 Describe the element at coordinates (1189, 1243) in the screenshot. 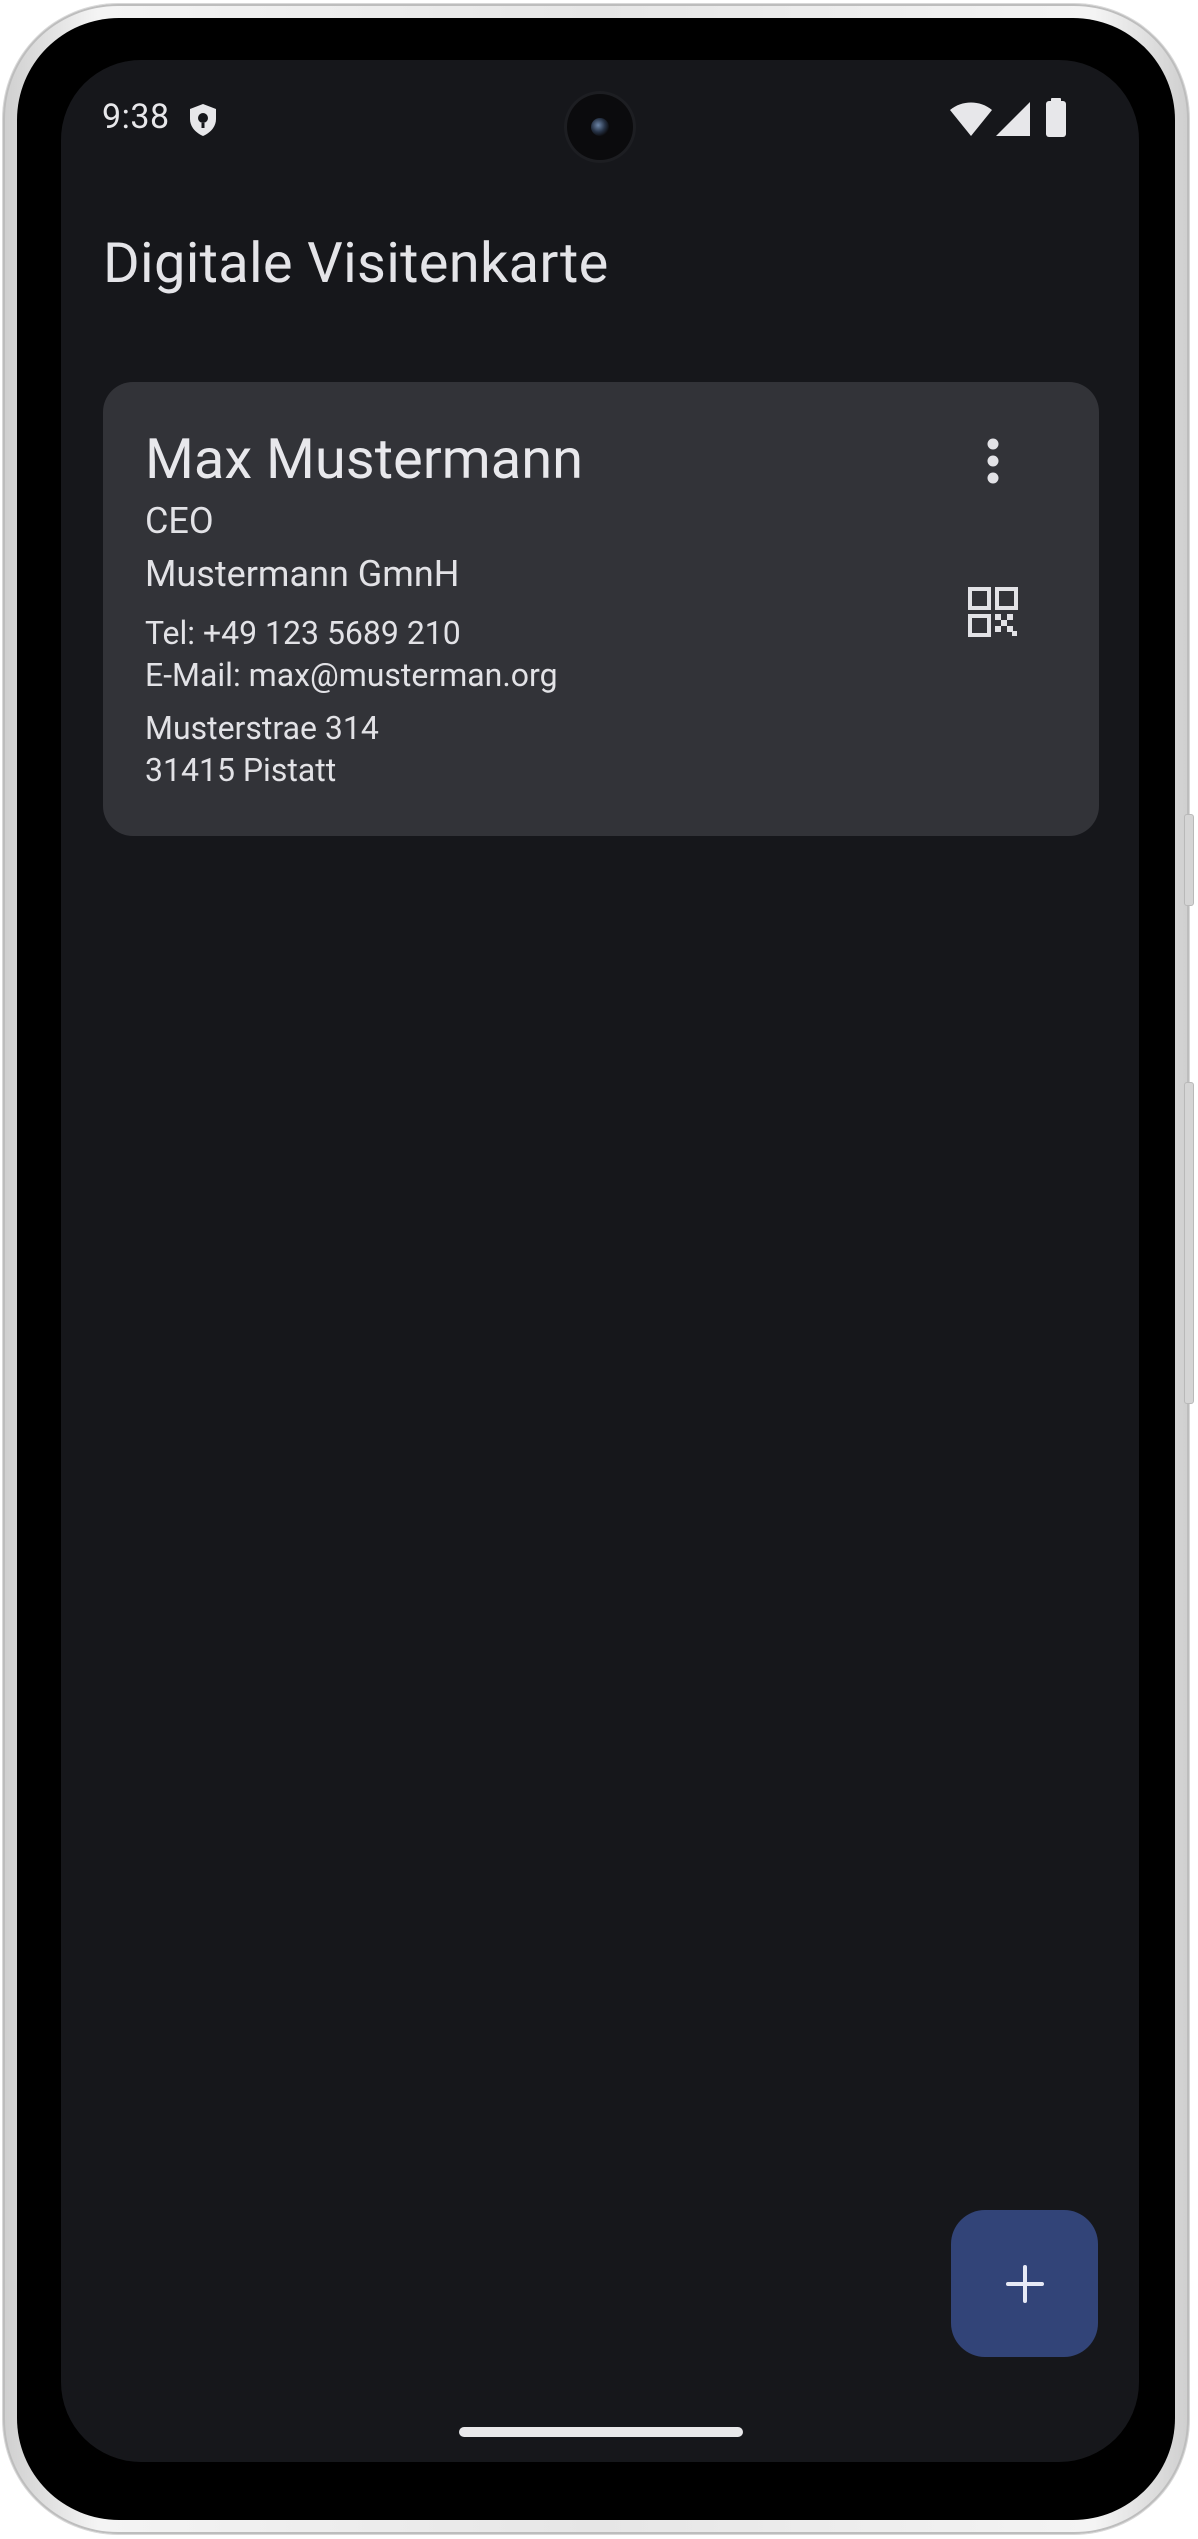

I see `volume-button` at that location.